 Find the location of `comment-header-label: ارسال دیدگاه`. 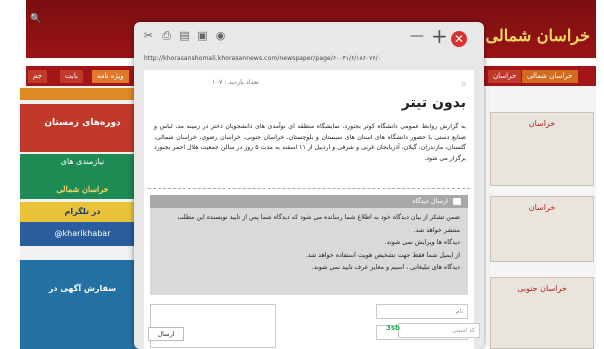

comment-header-label: ارسال دیدگاه is located at coordinates (430, 201).